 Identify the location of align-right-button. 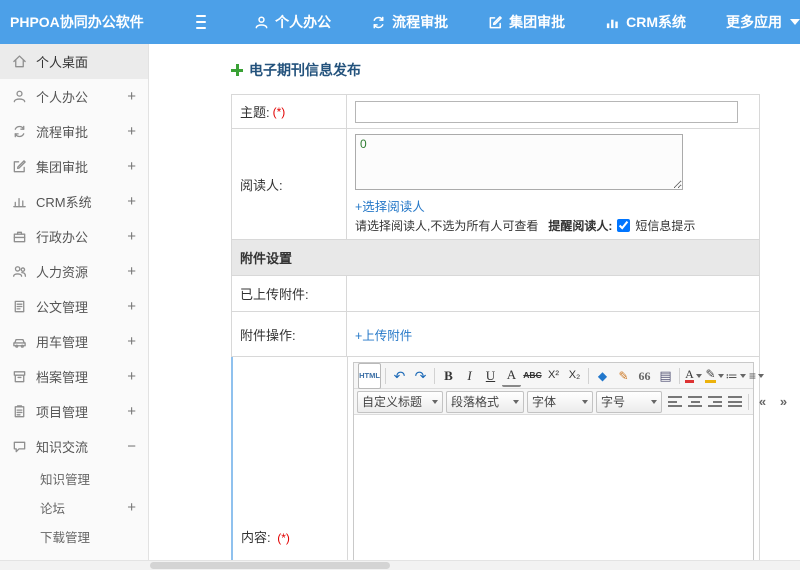
(715, 401).